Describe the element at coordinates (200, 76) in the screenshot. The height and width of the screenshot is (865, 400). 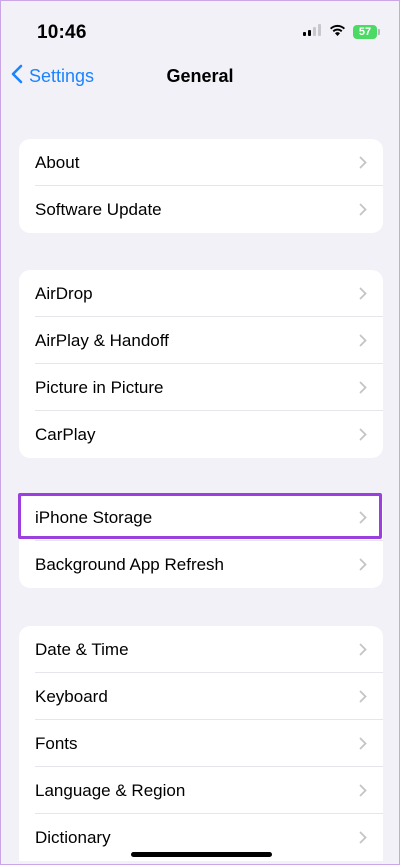
I see `page-title: General` at that location.